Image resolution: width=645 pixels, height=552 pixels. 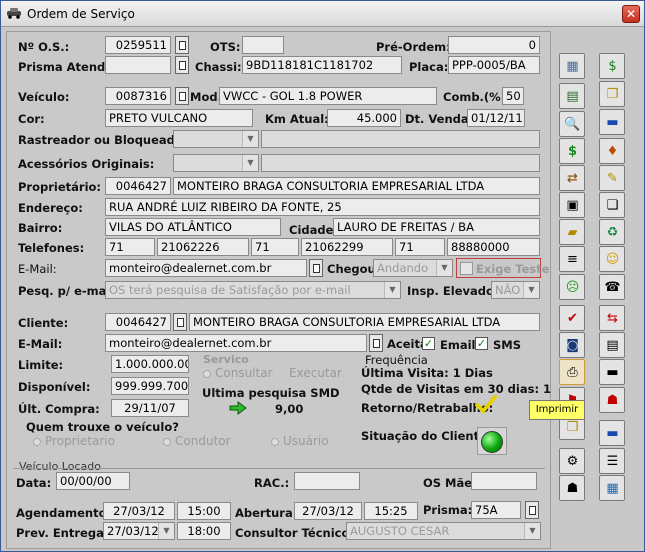 I want to click on tel2-field: 21062299, so click(x=347, y=247).